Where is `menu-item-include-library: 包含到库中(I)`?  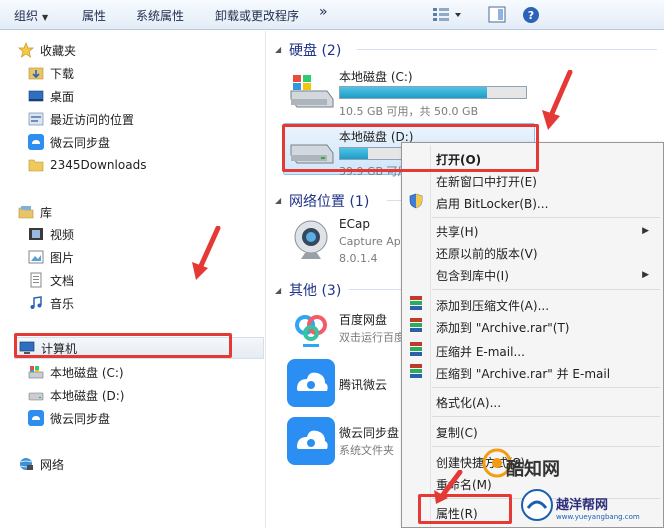 menu-item-include-library: 包含到库中(I) is located at coordinates (472, 275).